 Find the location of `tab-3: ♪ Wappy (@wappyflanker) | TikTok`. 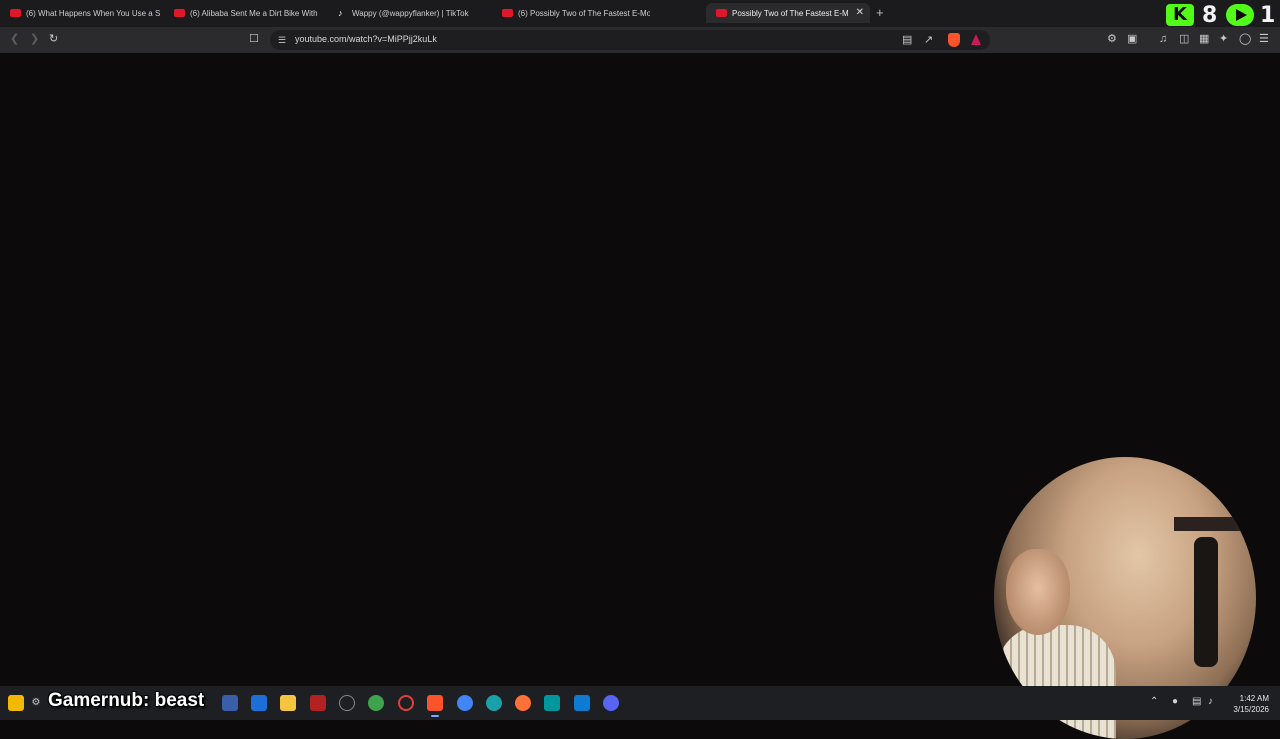

tab-3: ♪ Wappy (@wappyflanker) | TikTok is located at coordinates (413, 13).